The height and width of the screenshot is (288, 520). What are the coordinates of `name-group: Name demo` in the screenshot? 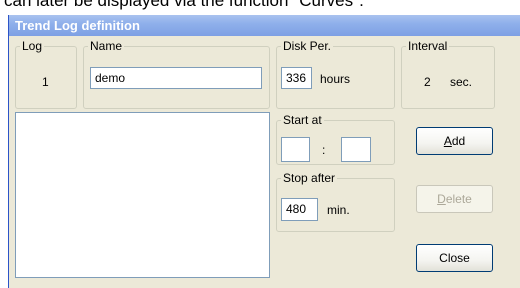 It's located at (176, 74).